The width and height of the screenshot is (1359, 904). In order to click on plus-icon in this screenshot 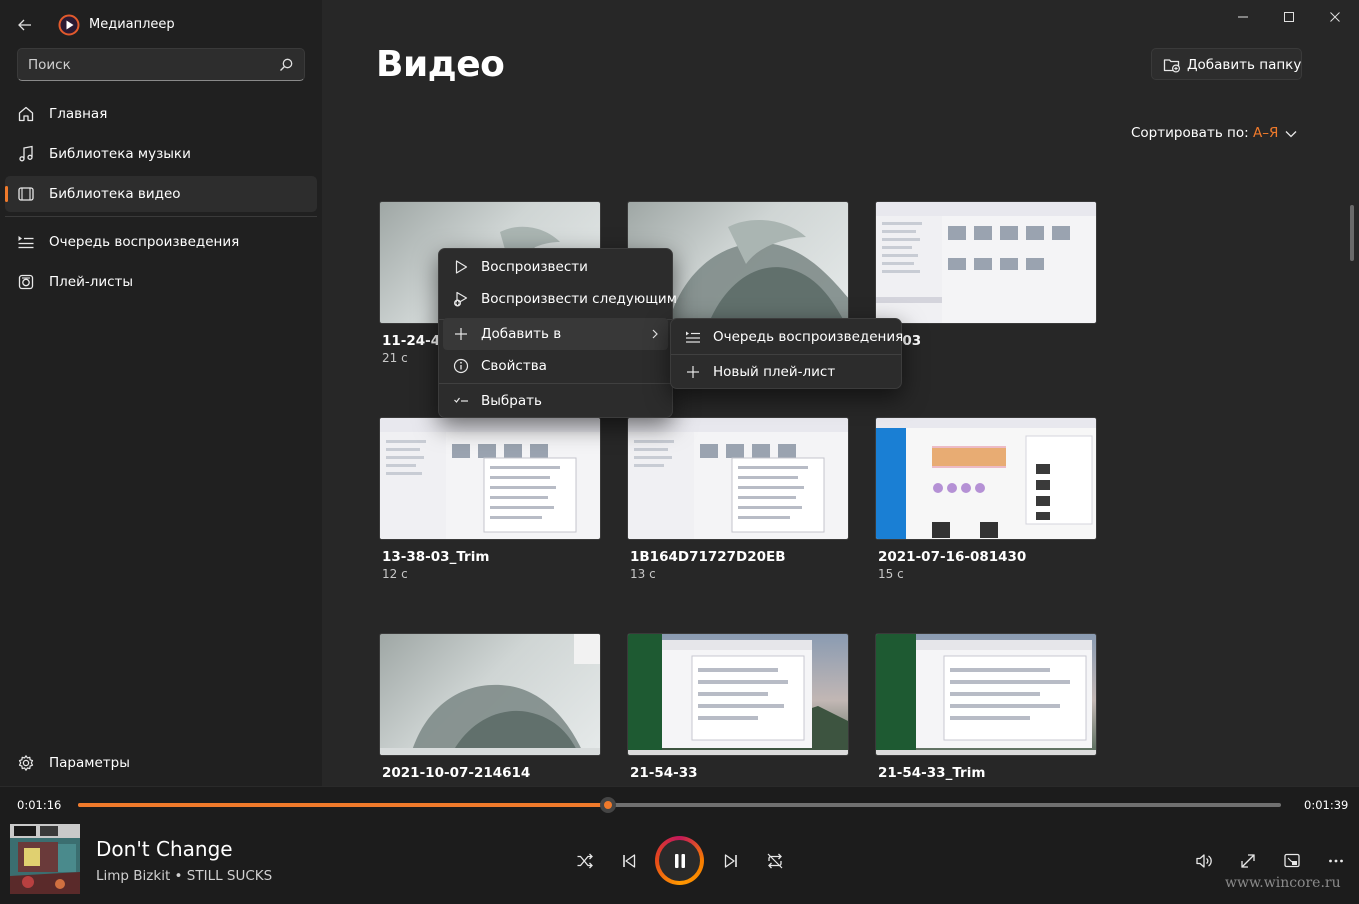, I will do `click(693, 372)`.